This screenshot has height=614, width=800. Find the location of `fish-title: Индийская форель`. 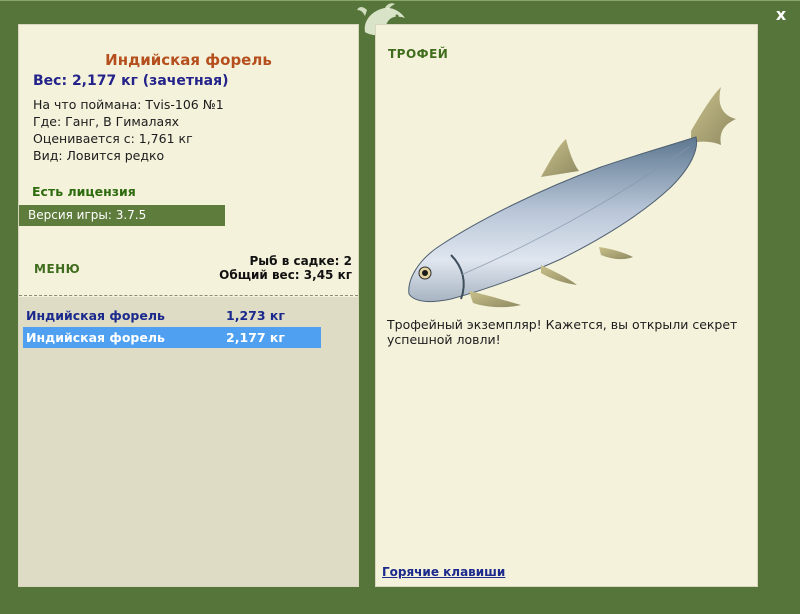

fish-title: Индийская форель is located at coordinates (188, 60).